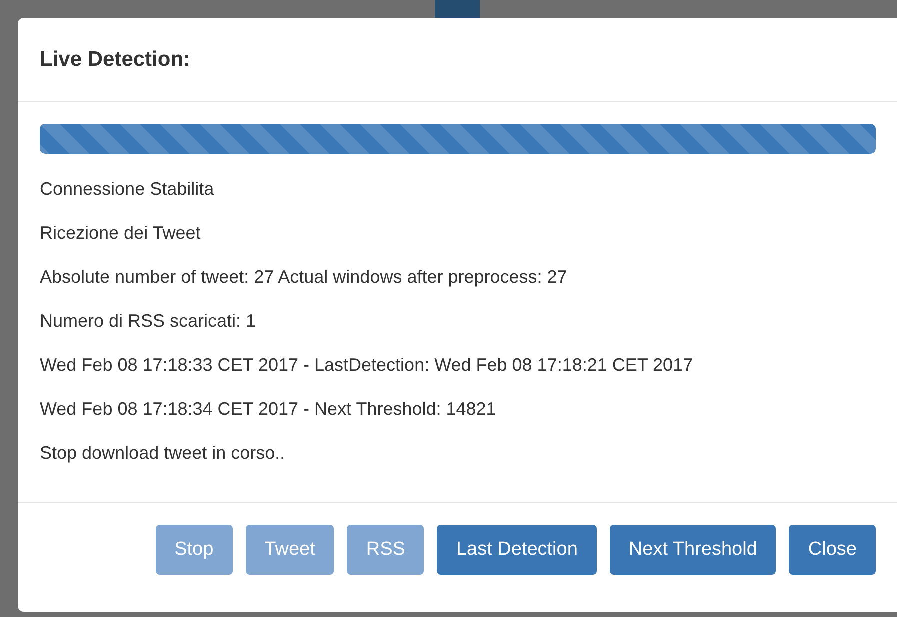 The width and height of the screenshot is (897, 617). Describe the element at coordinates (115, 60) in the screenshot. I see `dialog-title: Live Detection:` at that location.